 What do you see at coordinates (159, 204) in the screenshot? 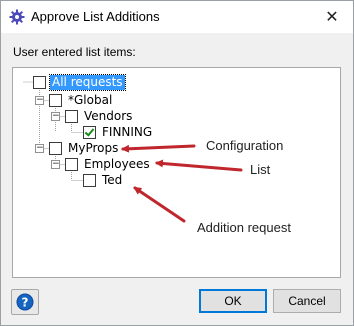
I see `arrow-addition-request` at bounding box center [159, 204].